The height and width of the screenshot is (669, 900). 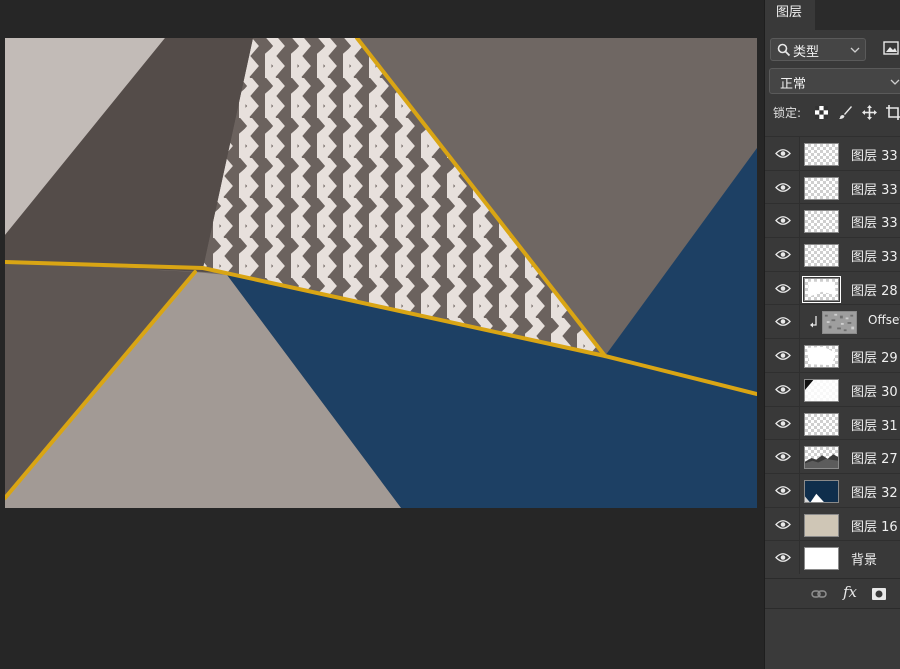 I want to click on layer-row: 图层 27, so click(x=832, y=456).